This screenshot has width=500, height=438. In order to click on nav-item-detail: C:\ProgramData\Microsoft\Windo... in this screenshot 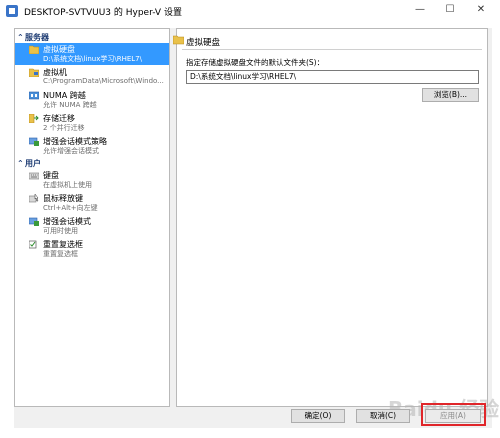, I will do `click(103, 81)`.